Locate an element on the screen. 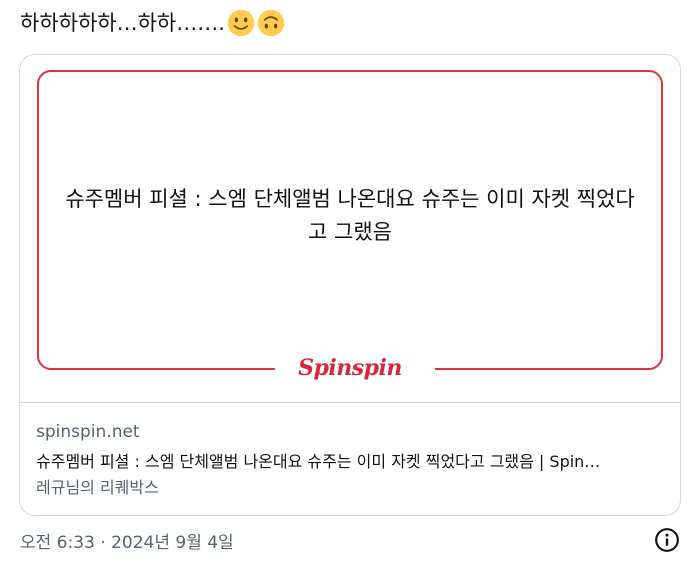 The width and height of the screenshot is (700, 565). spinspin-logo: Spinspin is located at coordinates (350, 368).